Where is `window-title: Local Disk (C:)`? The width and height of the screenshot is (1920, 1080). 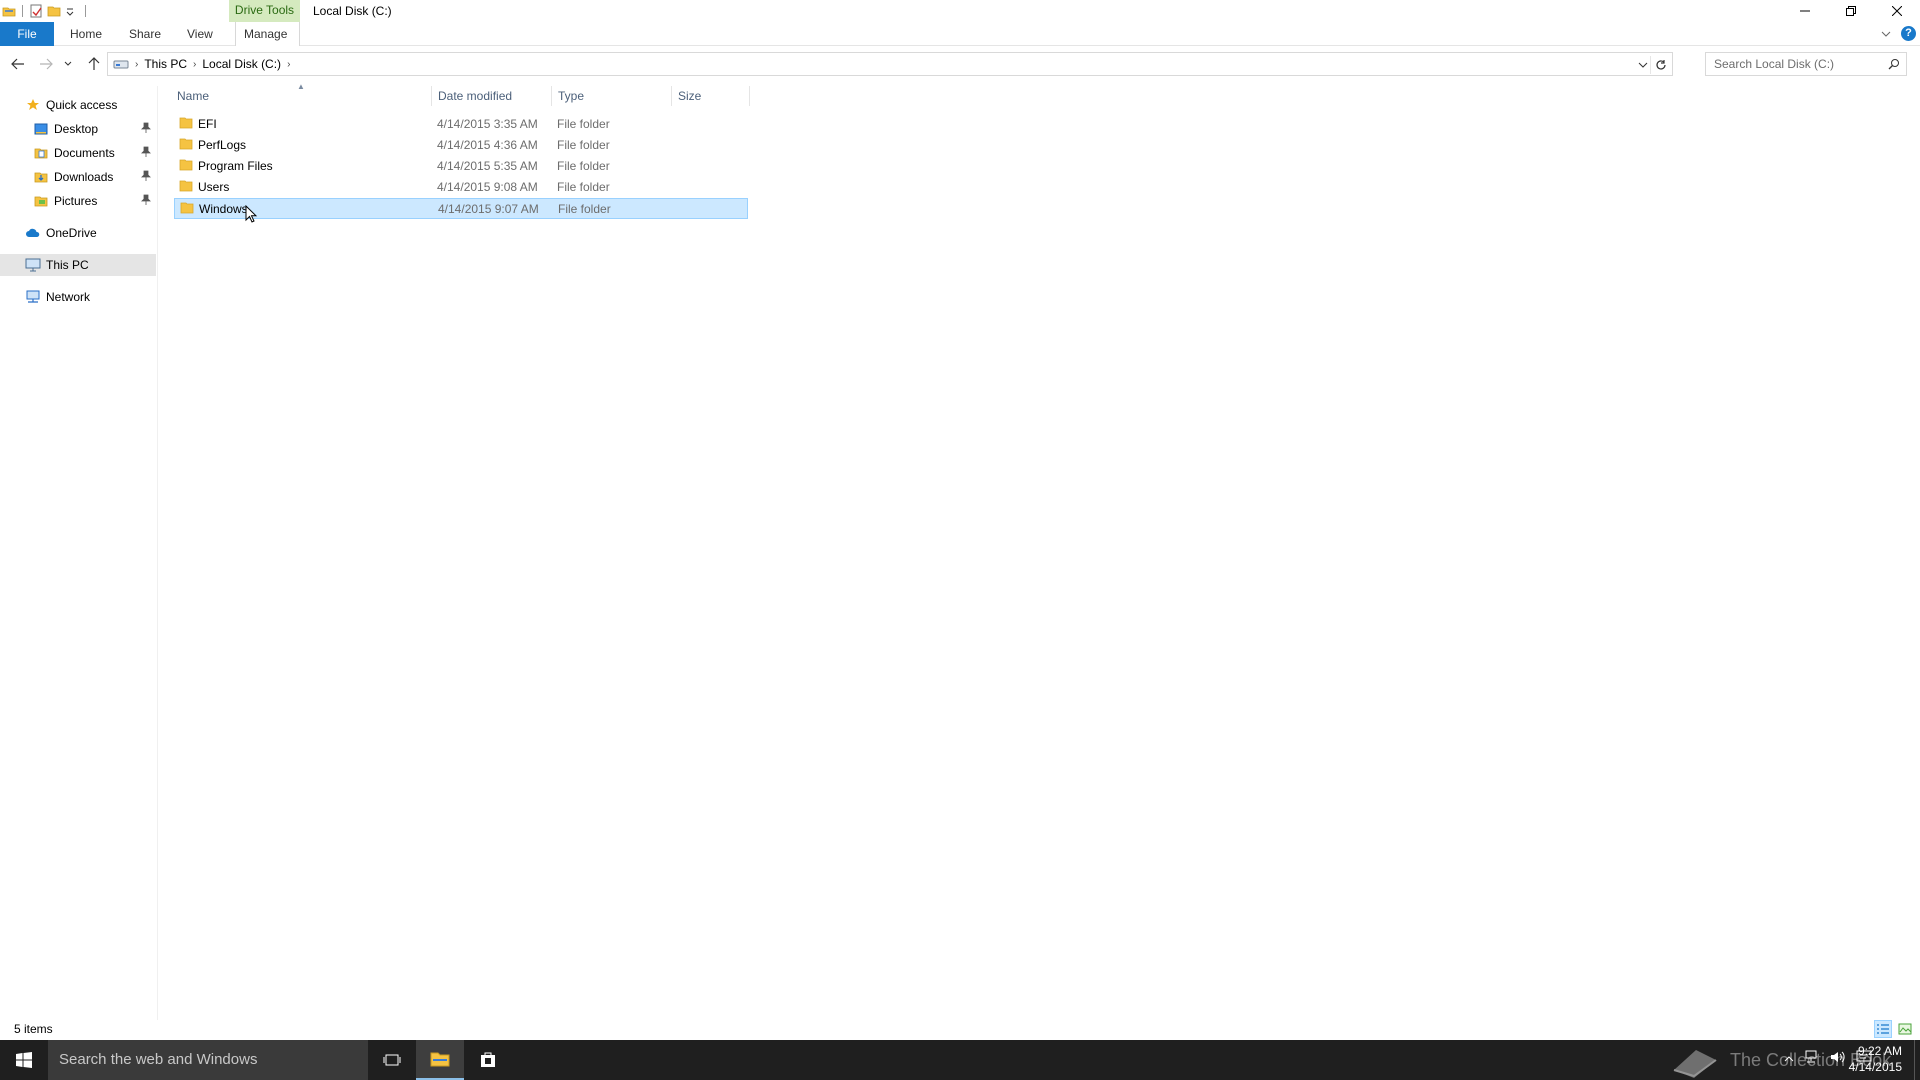
window-title: Local Disk (C:) is located at coordinates (352, 11).